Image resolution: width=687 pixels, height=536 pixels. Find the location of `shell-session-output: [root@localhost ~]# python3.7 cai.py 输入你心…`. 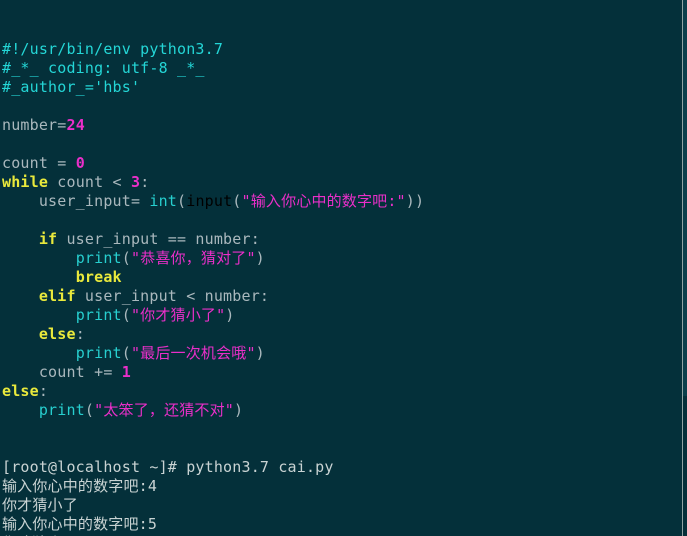

shell-session-output: [root@localhost ~]# python3.7 cai.py 输入你心… is located at coordinates (342, 497).